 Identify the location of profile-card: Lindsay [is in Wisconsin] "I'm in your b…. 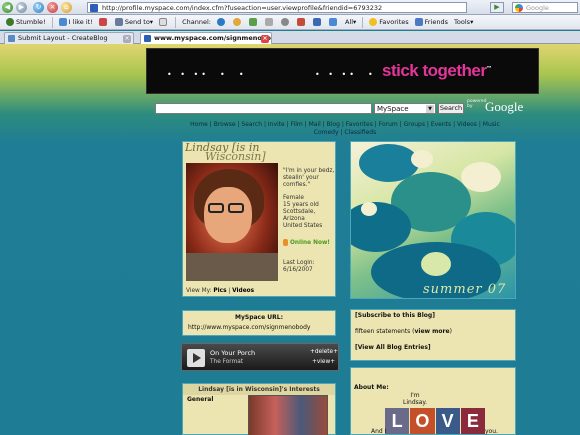
(259, 219).